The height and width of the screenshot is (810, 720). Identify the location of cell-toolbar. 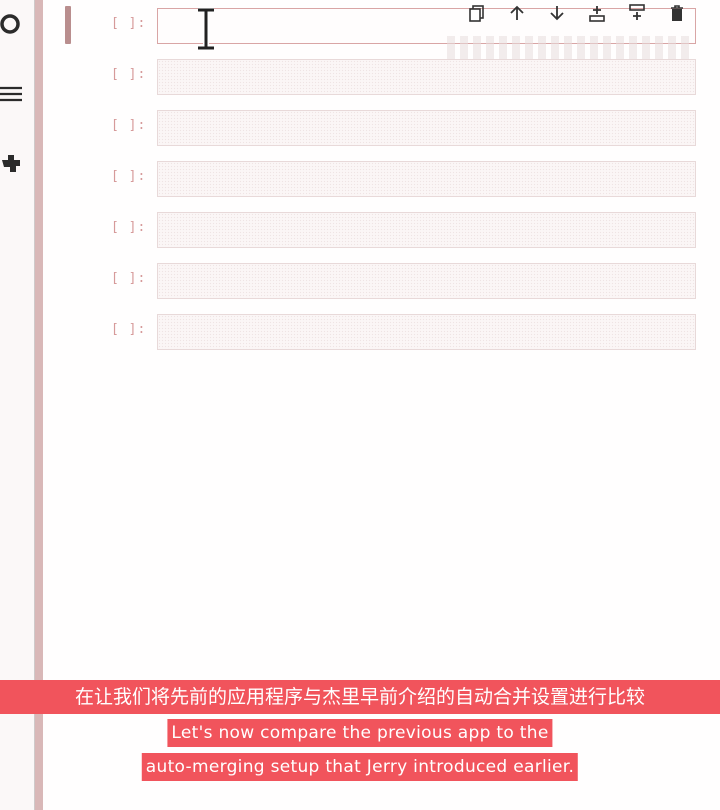
(577, 13).